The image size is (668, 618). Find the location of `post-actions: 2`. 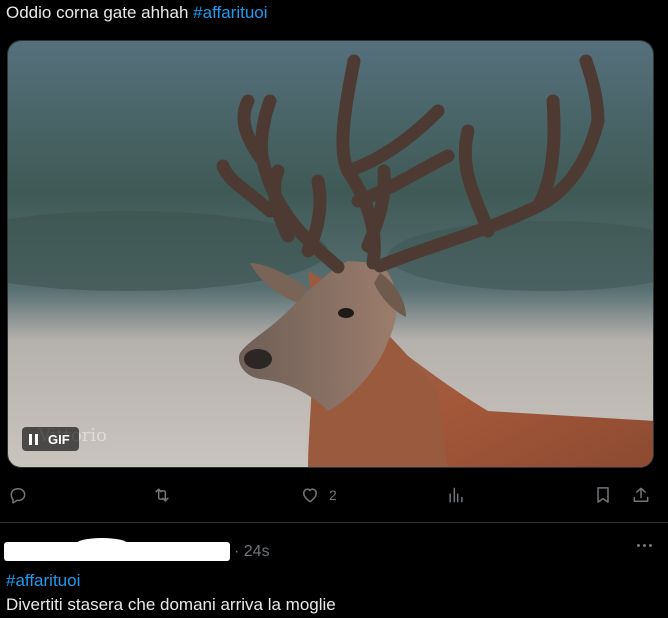

post-actions: 2 is located at coordinates (334, 496).